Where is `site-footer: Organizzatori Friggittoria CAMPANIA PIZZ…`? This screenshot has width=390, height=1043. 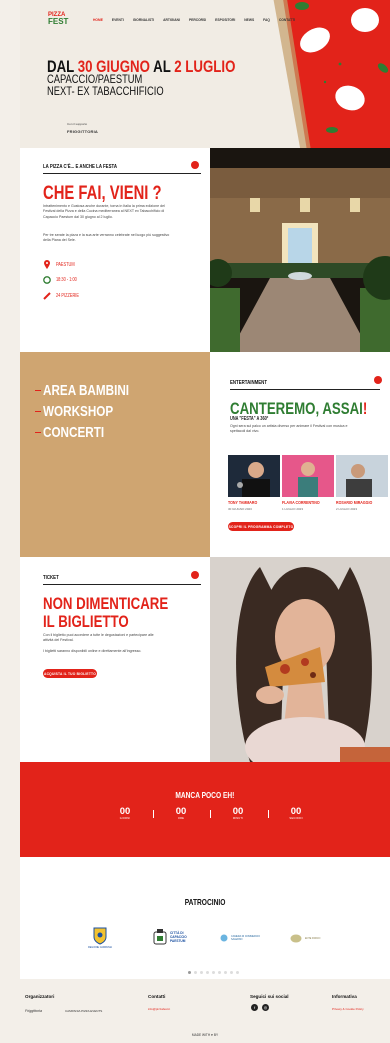
site-footer: Organizzatori Friggittoria CAMPANIA PIZZ… is located at coordinates (205, 1011).